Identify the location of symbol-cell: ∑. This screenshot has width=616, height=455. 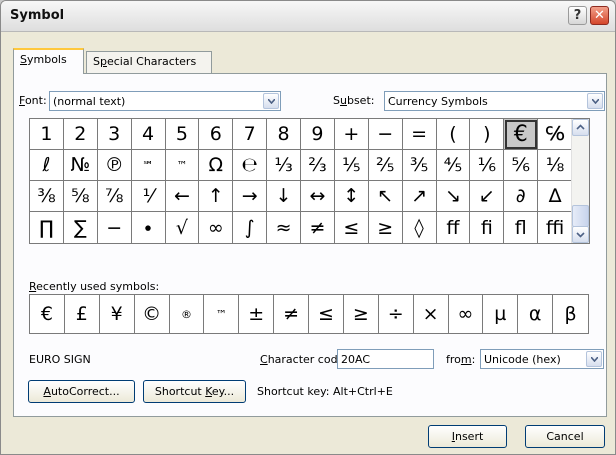
(81, 227).